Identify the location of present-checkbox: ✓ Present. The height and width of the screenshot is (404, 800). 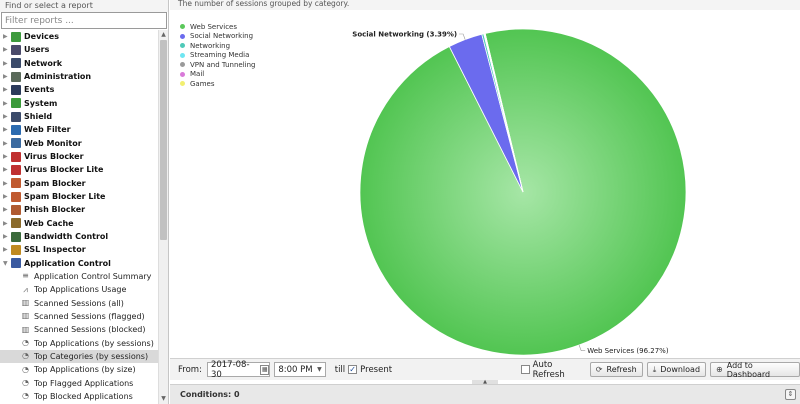
(370, 370).